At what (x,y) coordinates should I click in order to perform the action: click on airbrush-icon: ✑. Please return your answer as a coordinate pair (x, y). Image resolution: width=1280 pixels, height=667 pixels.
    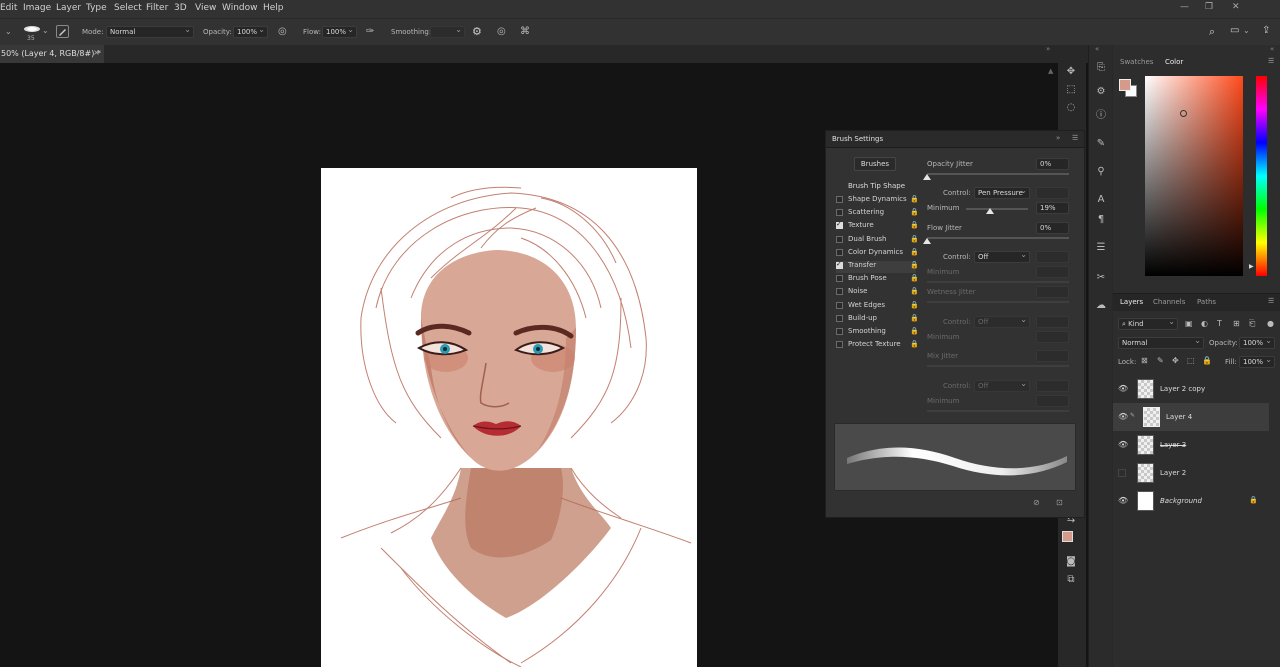
    Looking at the image, I should click on (370, 31).